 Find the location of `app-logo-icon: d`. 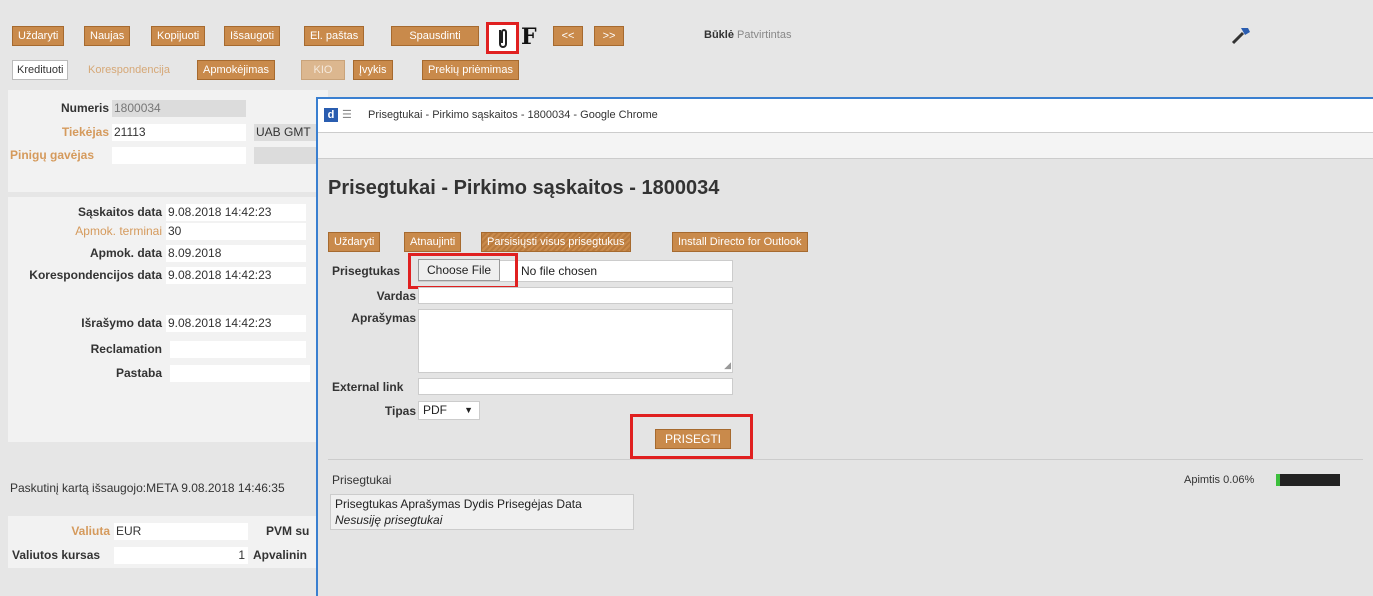

app-logo-icon: d is located at coordinates (331, 115).